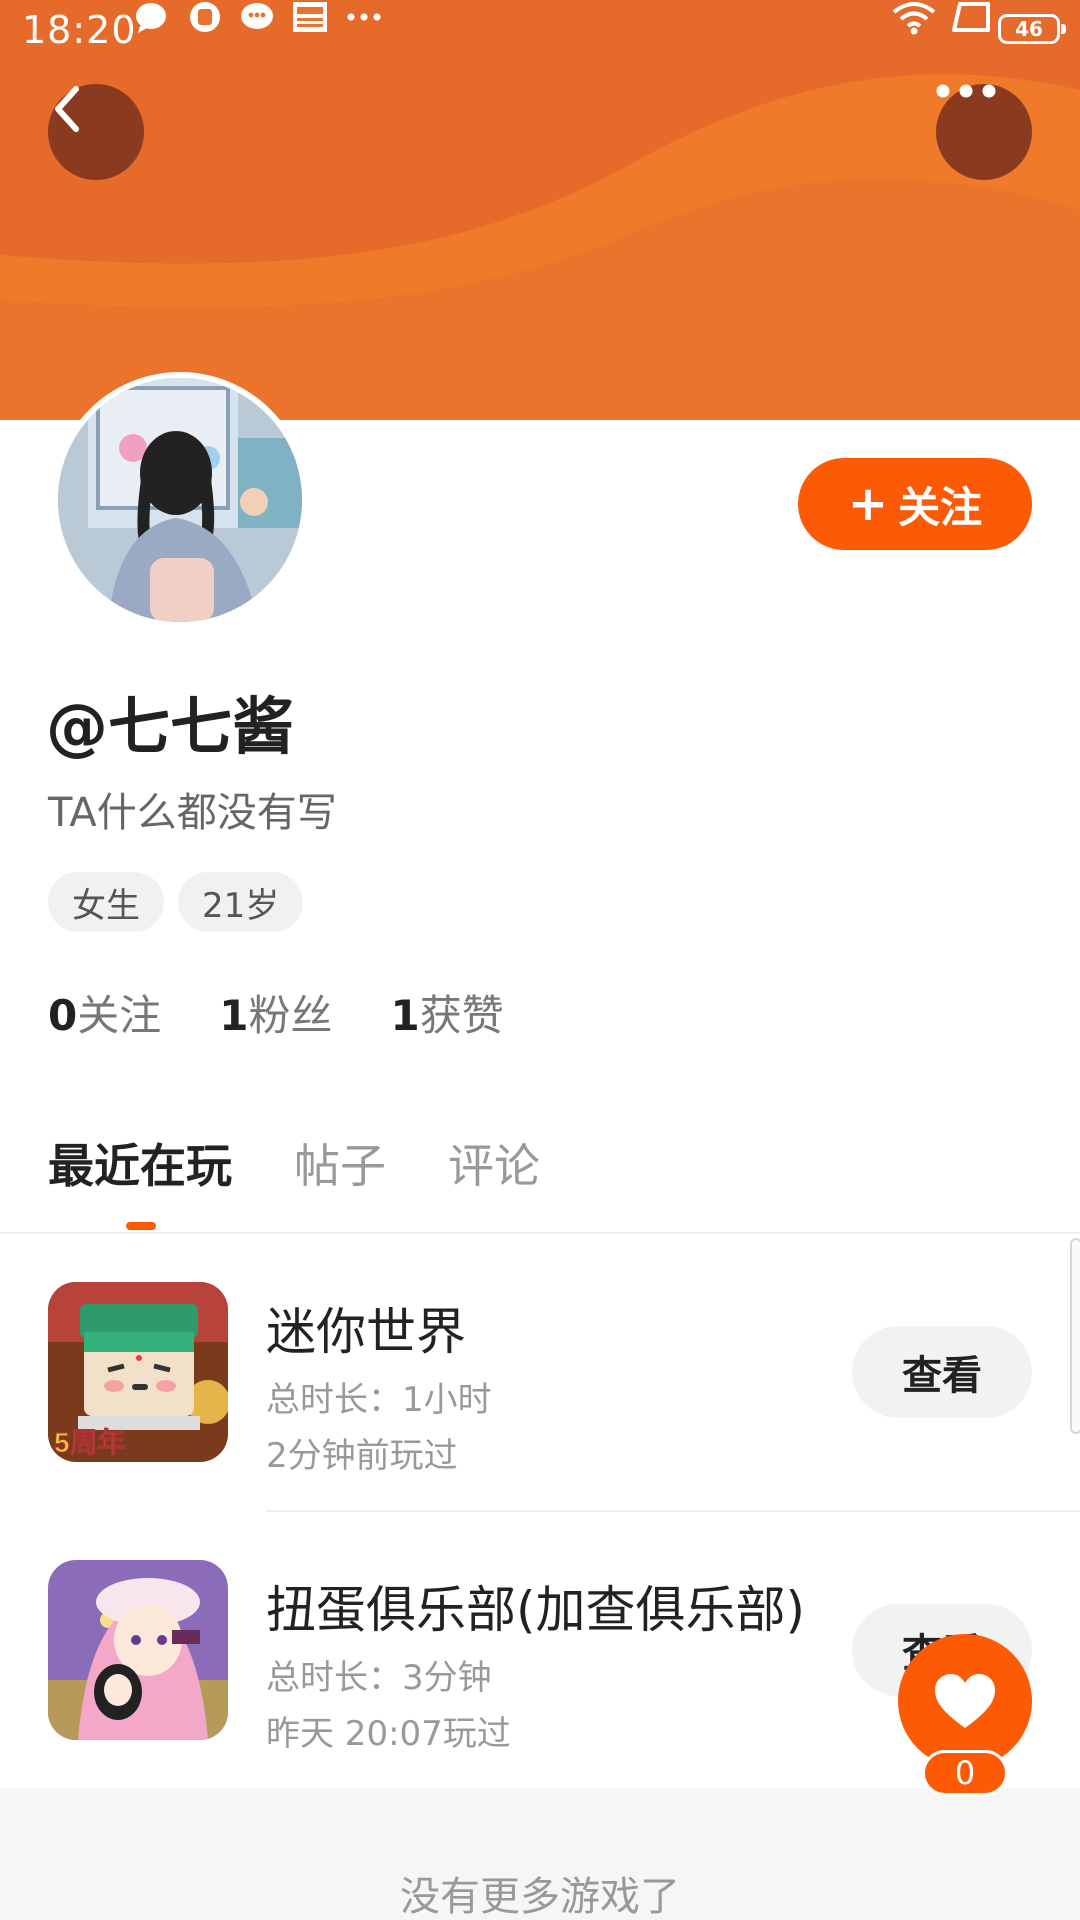 The height and width of the screenshot is (1920, 1080). Describe the element at coordinates (140, 1163) in the screenshot. I see `tab-recently-played: 最近在玩` at that location.